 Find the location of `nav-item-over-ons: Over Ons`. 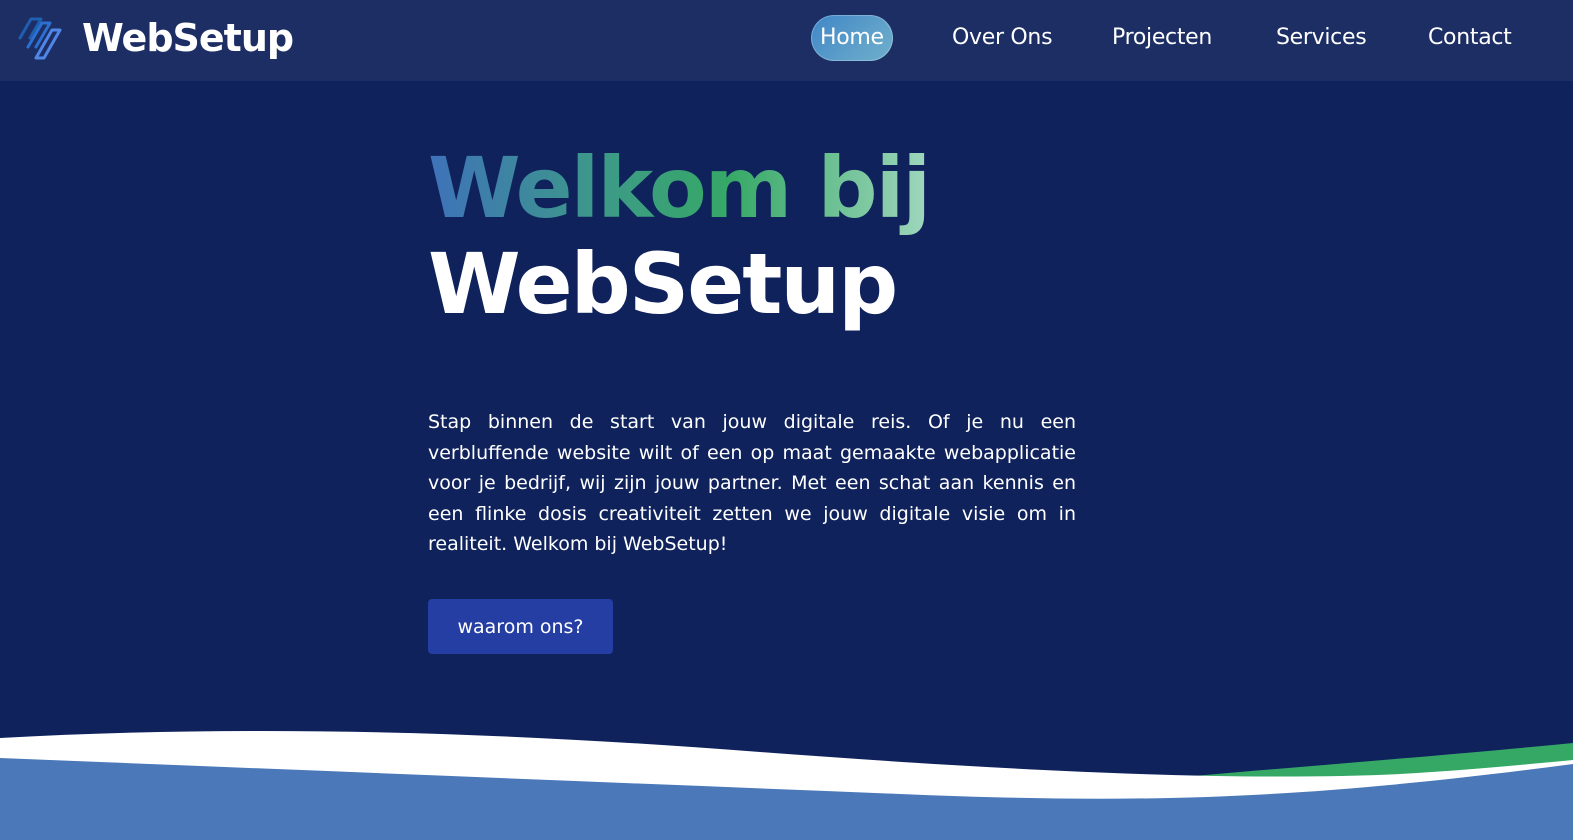

nav-item-over-ons: Over Ons is located at coordinates (1002, 38).